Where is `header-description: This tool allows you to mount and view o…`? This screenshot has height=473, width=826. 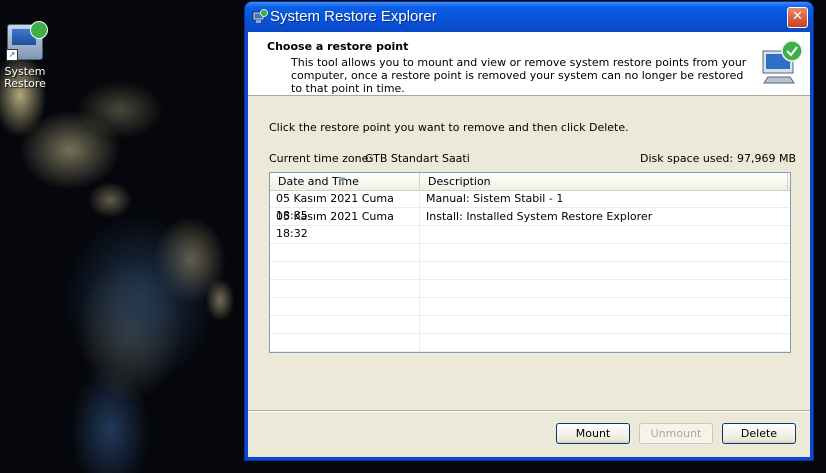 header-description: This tool allows you to mount and view o… is located at coordinates (519, 75).